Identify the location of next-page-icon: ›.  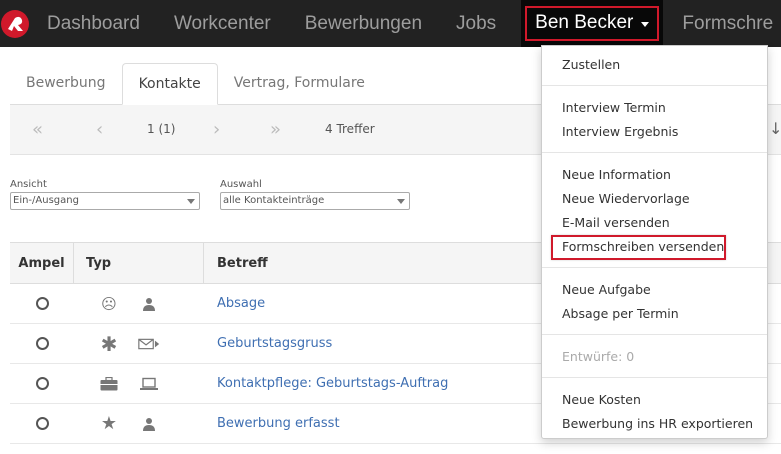
(216, 129).